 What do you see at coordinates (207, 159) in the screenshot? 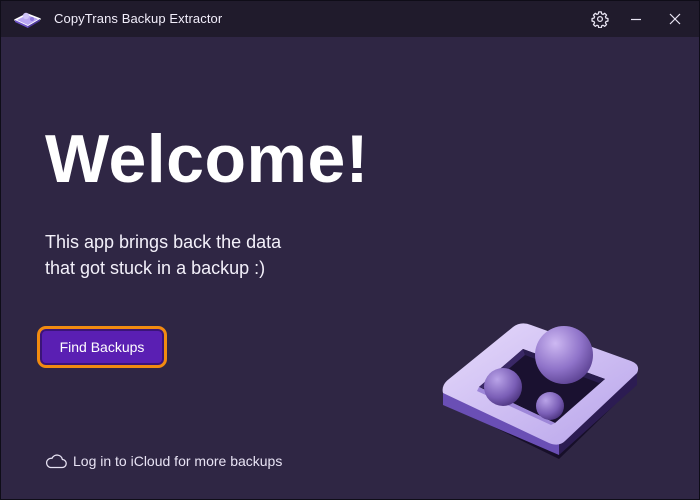
I see `welcome-heading: Welcome!` at bounding box center [207, 159].